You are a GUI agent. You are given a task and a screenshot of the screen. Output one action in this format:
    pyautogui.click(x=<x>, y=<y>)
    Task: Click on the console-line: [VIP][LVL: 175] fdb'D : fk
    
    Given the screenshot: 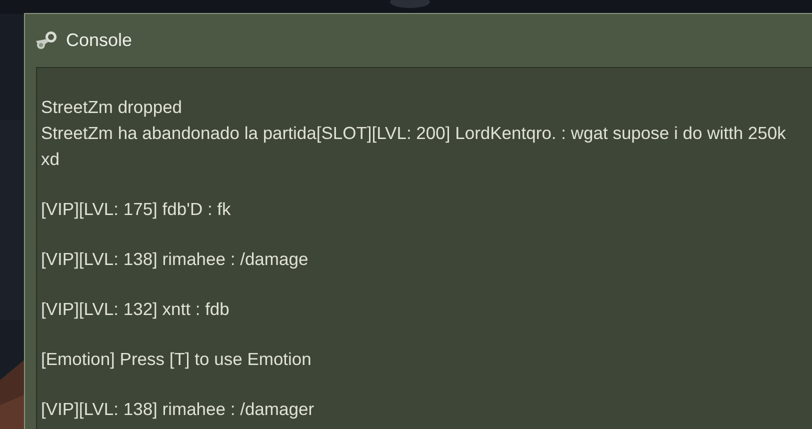 What is the action you would take?
    pyautogui.click(x=136, y=209)
    